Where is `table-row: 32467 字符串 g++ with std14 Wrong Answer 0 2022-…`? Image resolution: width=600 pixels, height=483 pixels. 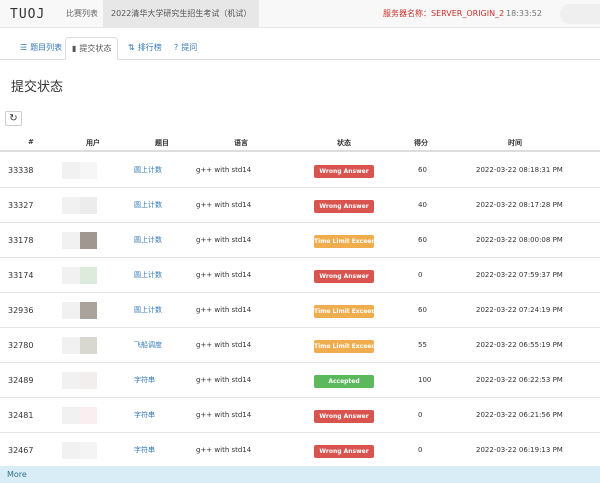
table-row: 32467 字符串 g++ with std14 Wrong Answer 0 2022-… is located at coordinates (300, 450).